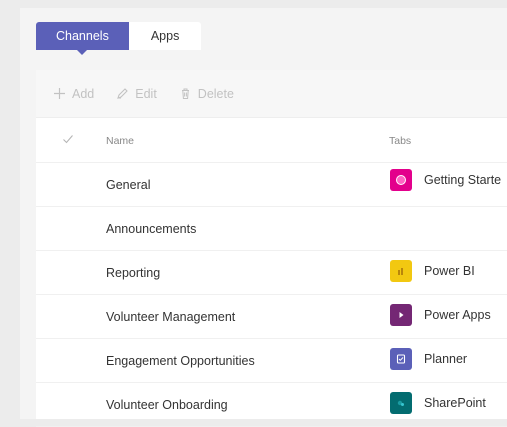 This screenshot has height=427, width=507. Describe the element at coordinates (59, 93) in the screenshot. I see `plus-icon` at that location.